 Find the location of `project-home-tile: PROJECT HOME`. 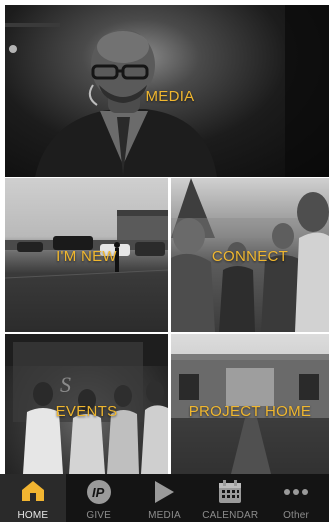

project-home-tile: PROJECT HOME is located at coordinates (250, 404).